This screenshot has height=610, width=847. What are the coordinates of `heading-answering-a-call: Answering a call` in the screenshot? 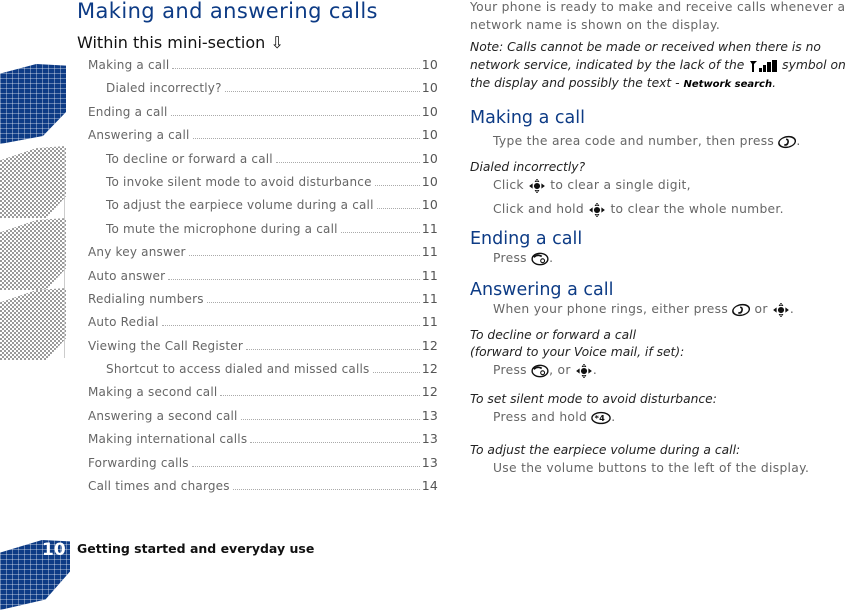 It's located at (542, 290).